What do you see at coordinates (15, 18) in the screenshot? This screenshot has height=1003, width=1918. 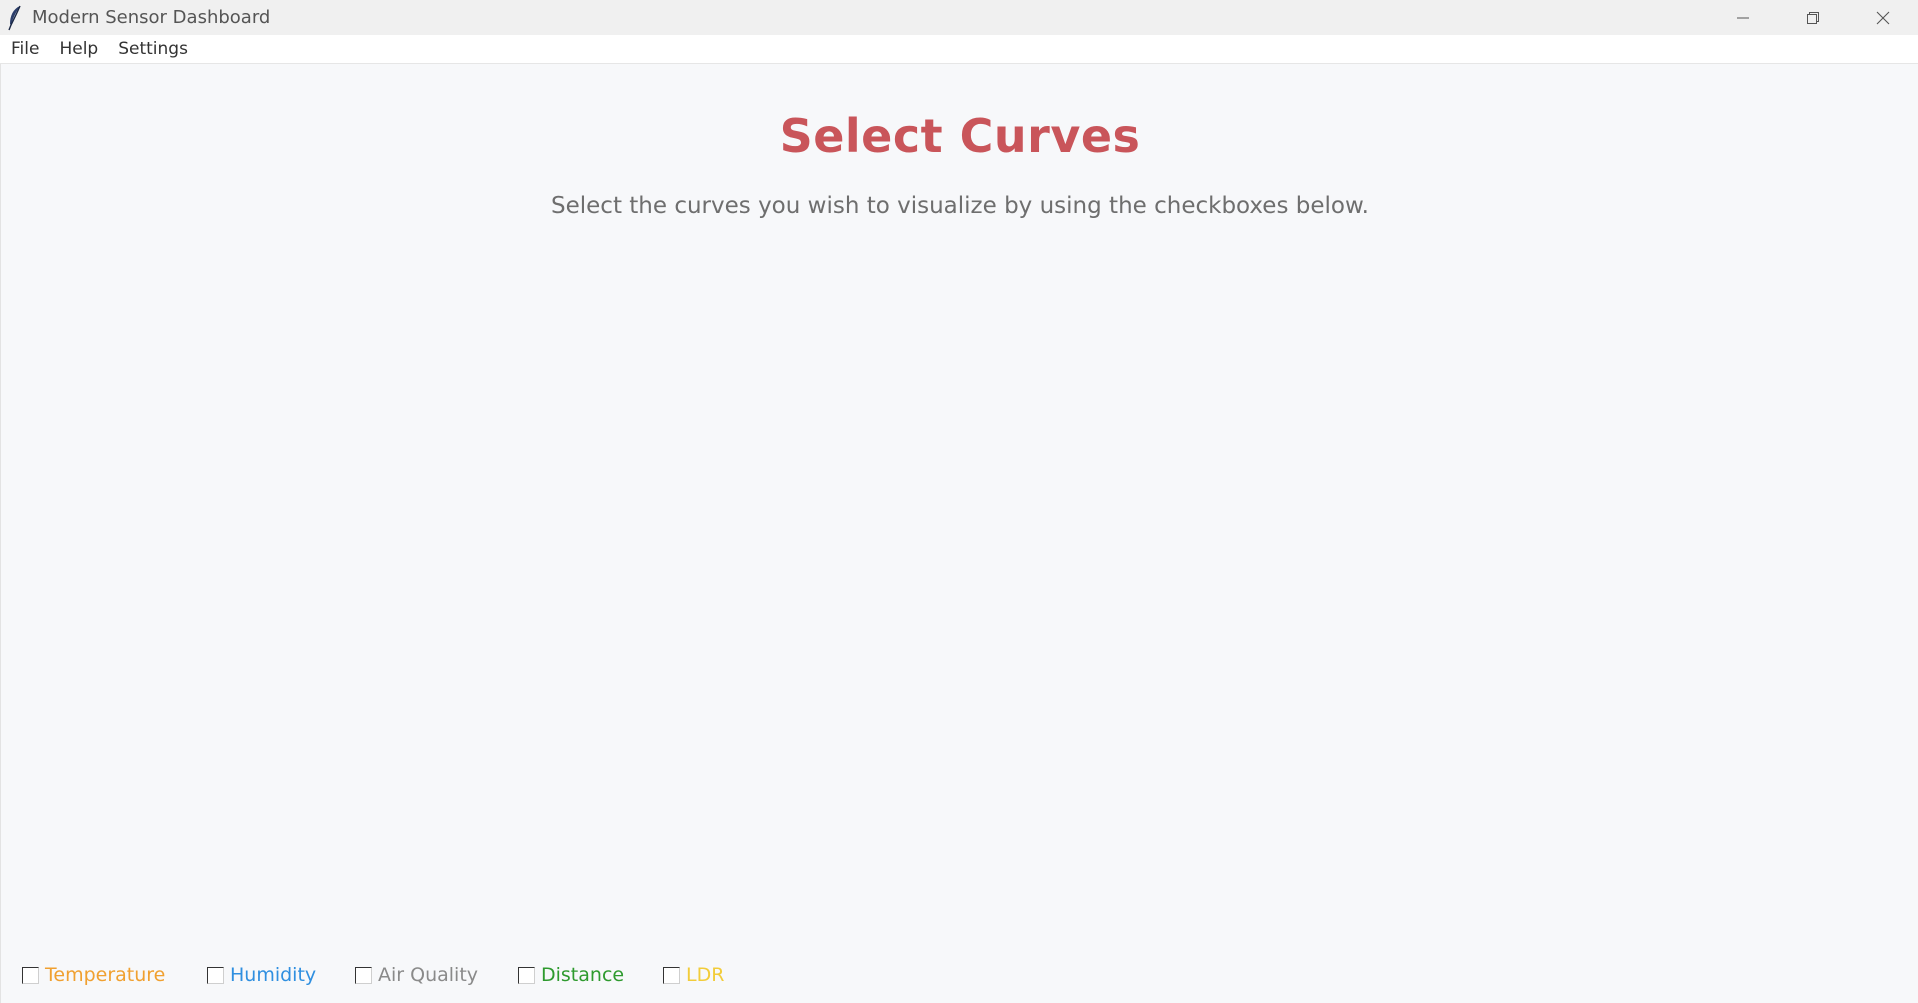 I see `feather-icon` at bounding box center [15, 18].